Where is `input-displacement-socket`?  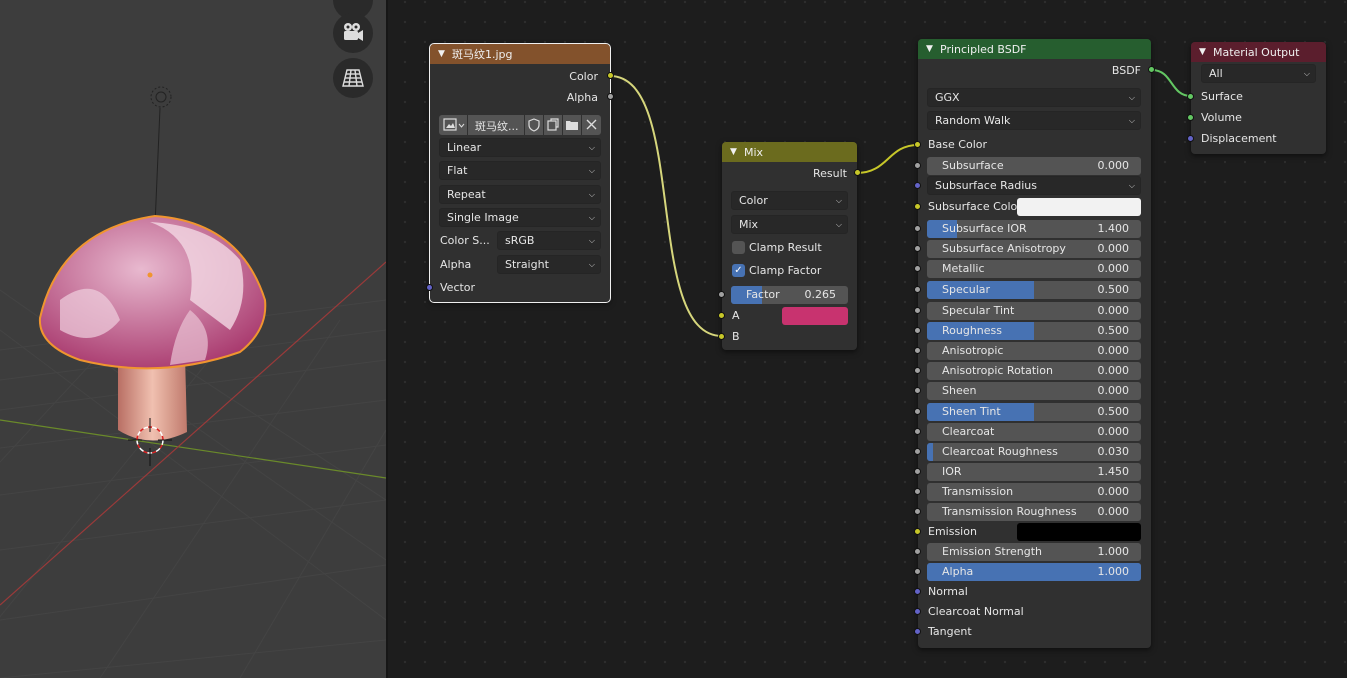 input-displacement-socket is located at coordinates (1190, 138).